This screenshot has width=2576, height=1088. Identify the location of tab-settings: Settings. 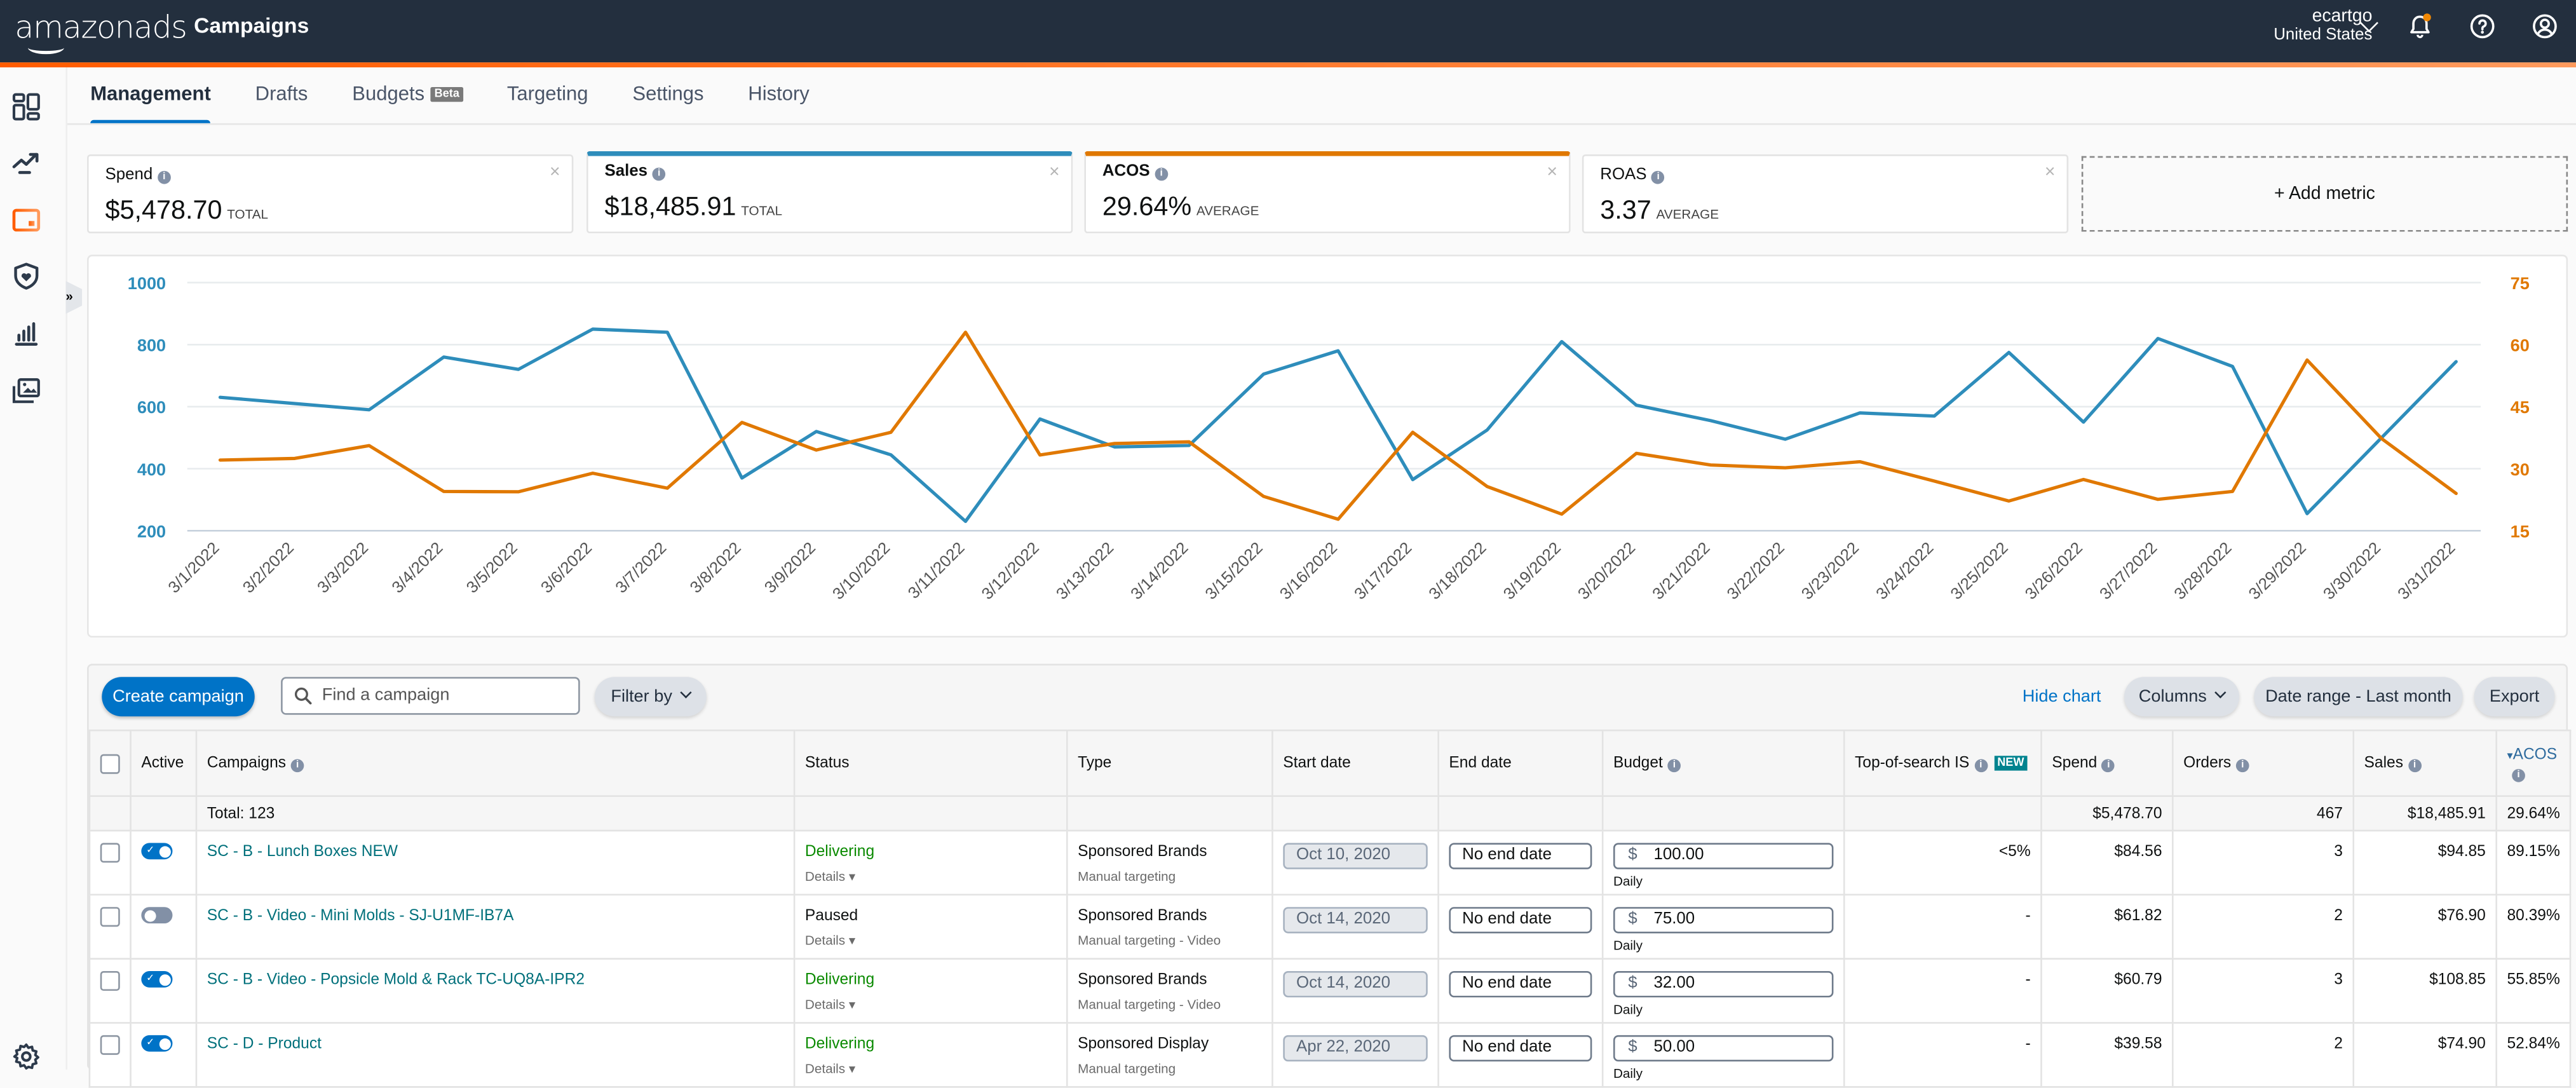
(667, 95).